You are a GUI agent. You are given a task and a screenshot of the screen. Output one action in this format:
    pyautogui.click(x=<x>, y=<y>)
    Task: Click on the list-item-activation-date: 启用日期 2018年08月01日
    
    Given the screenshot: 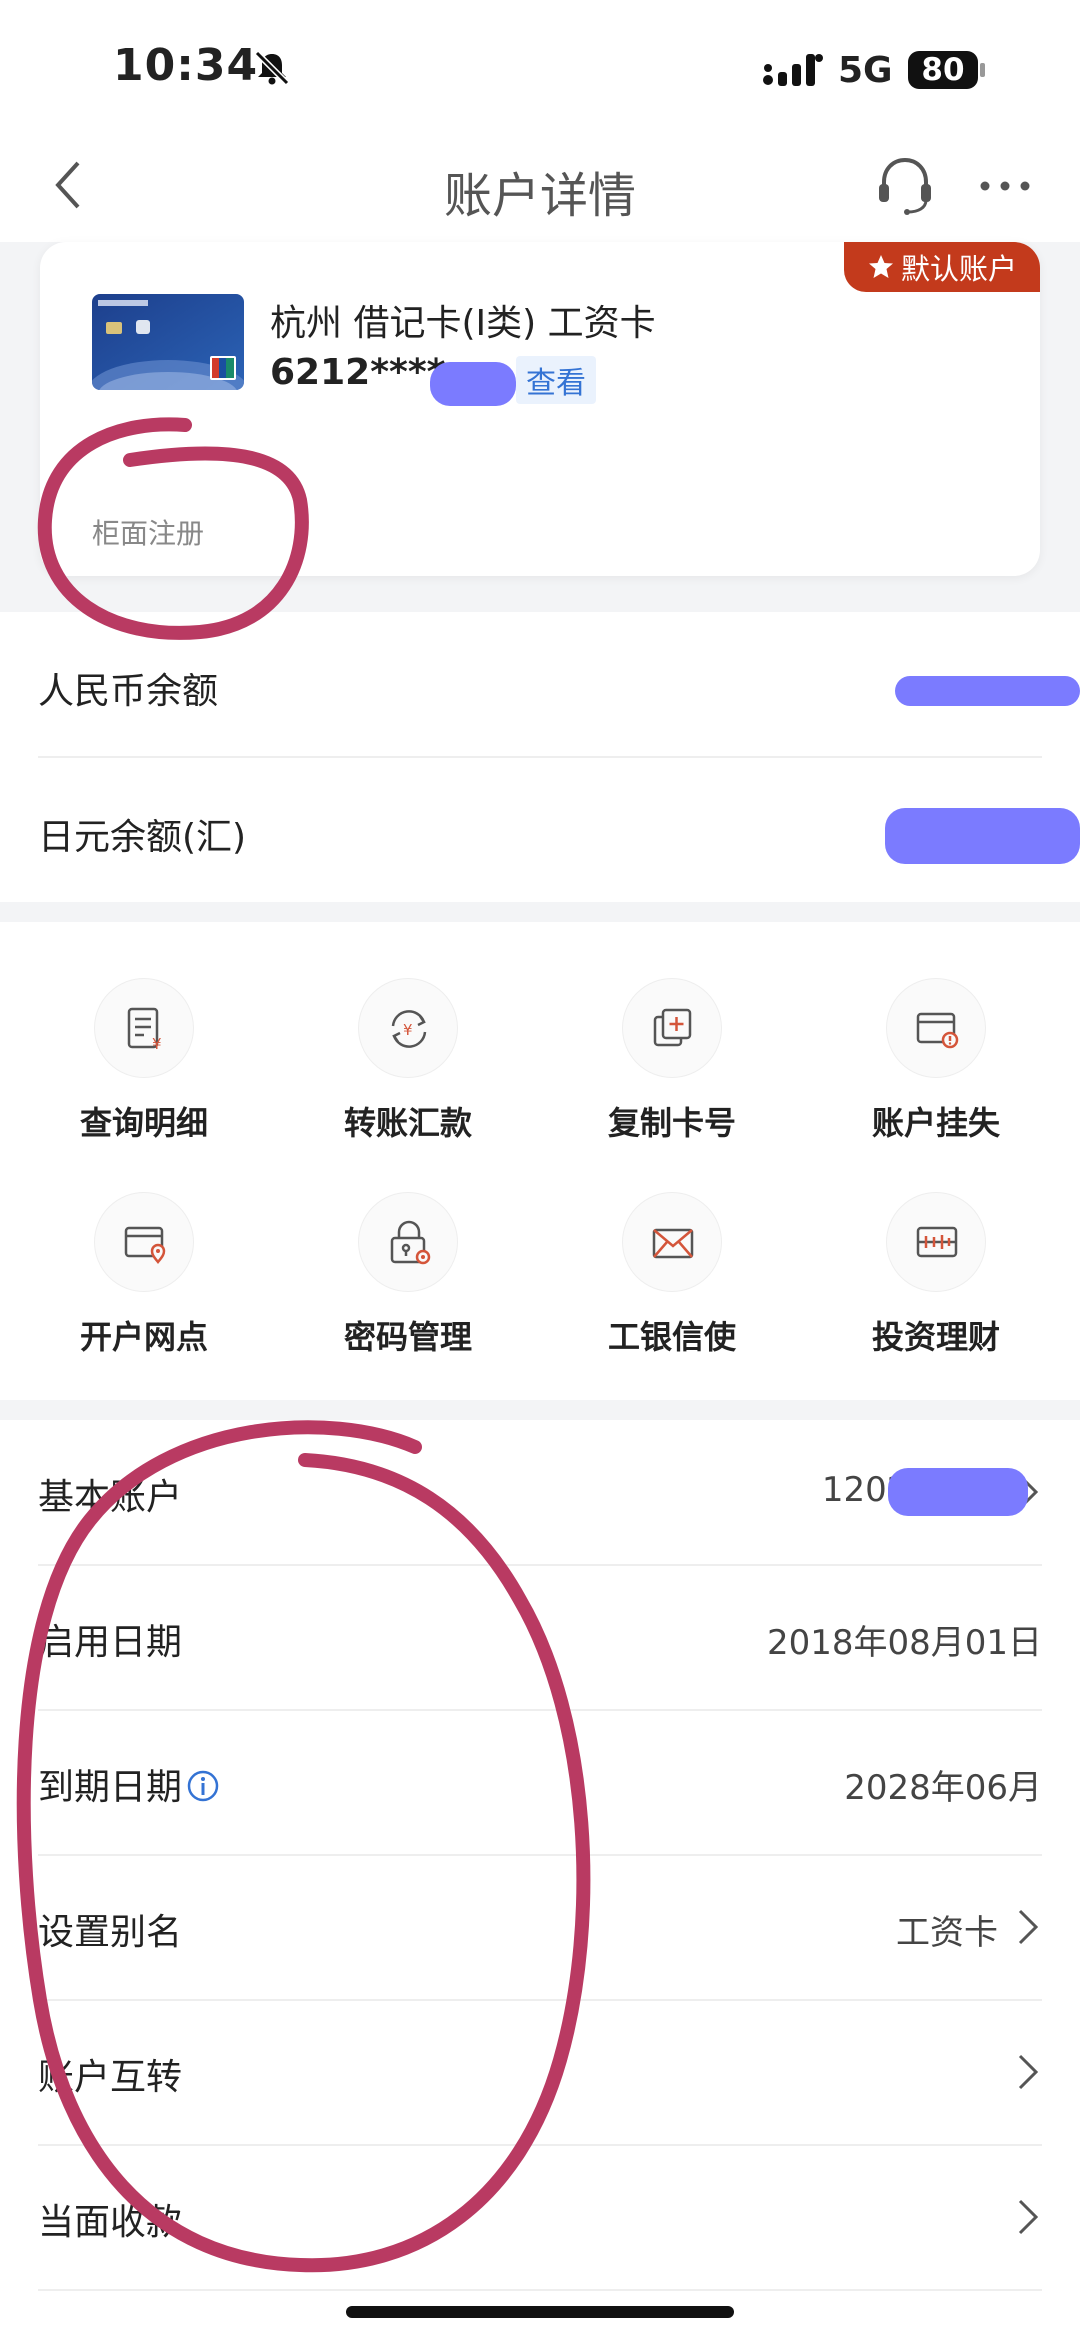 What is the action you would take?
    pyautogui.click(x=540, y=1637)
    